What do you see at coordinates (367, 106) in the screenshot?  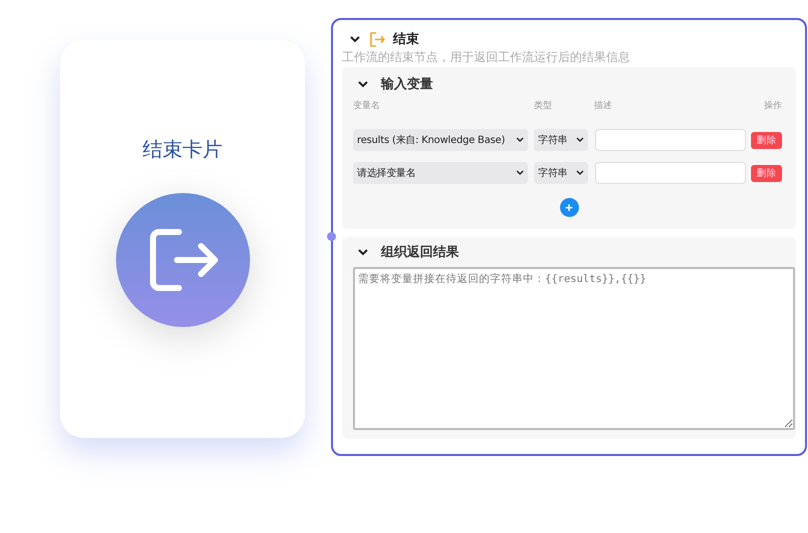 I see `column-header: 变量名` at bounding box center [367, 106].